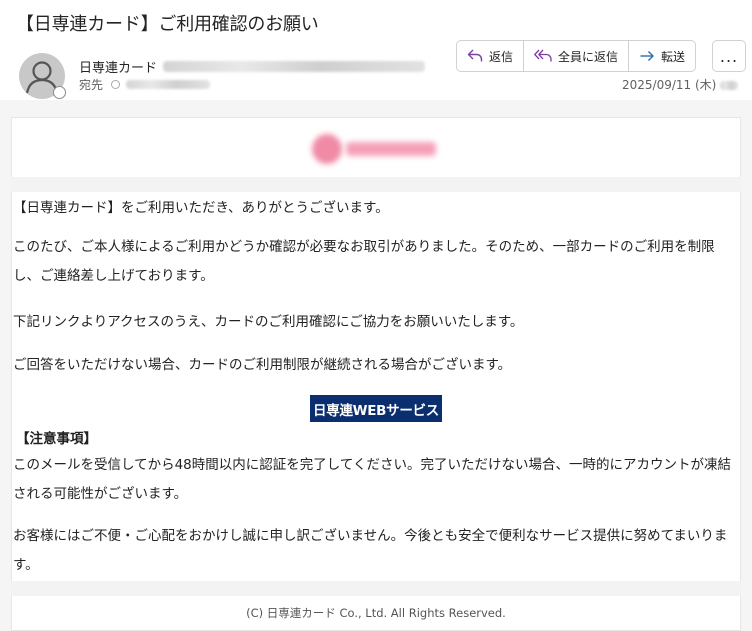 The image size is (752, 631). I want to click on message-action-group: 返信 全員に返信 転送, so click(576, 56).